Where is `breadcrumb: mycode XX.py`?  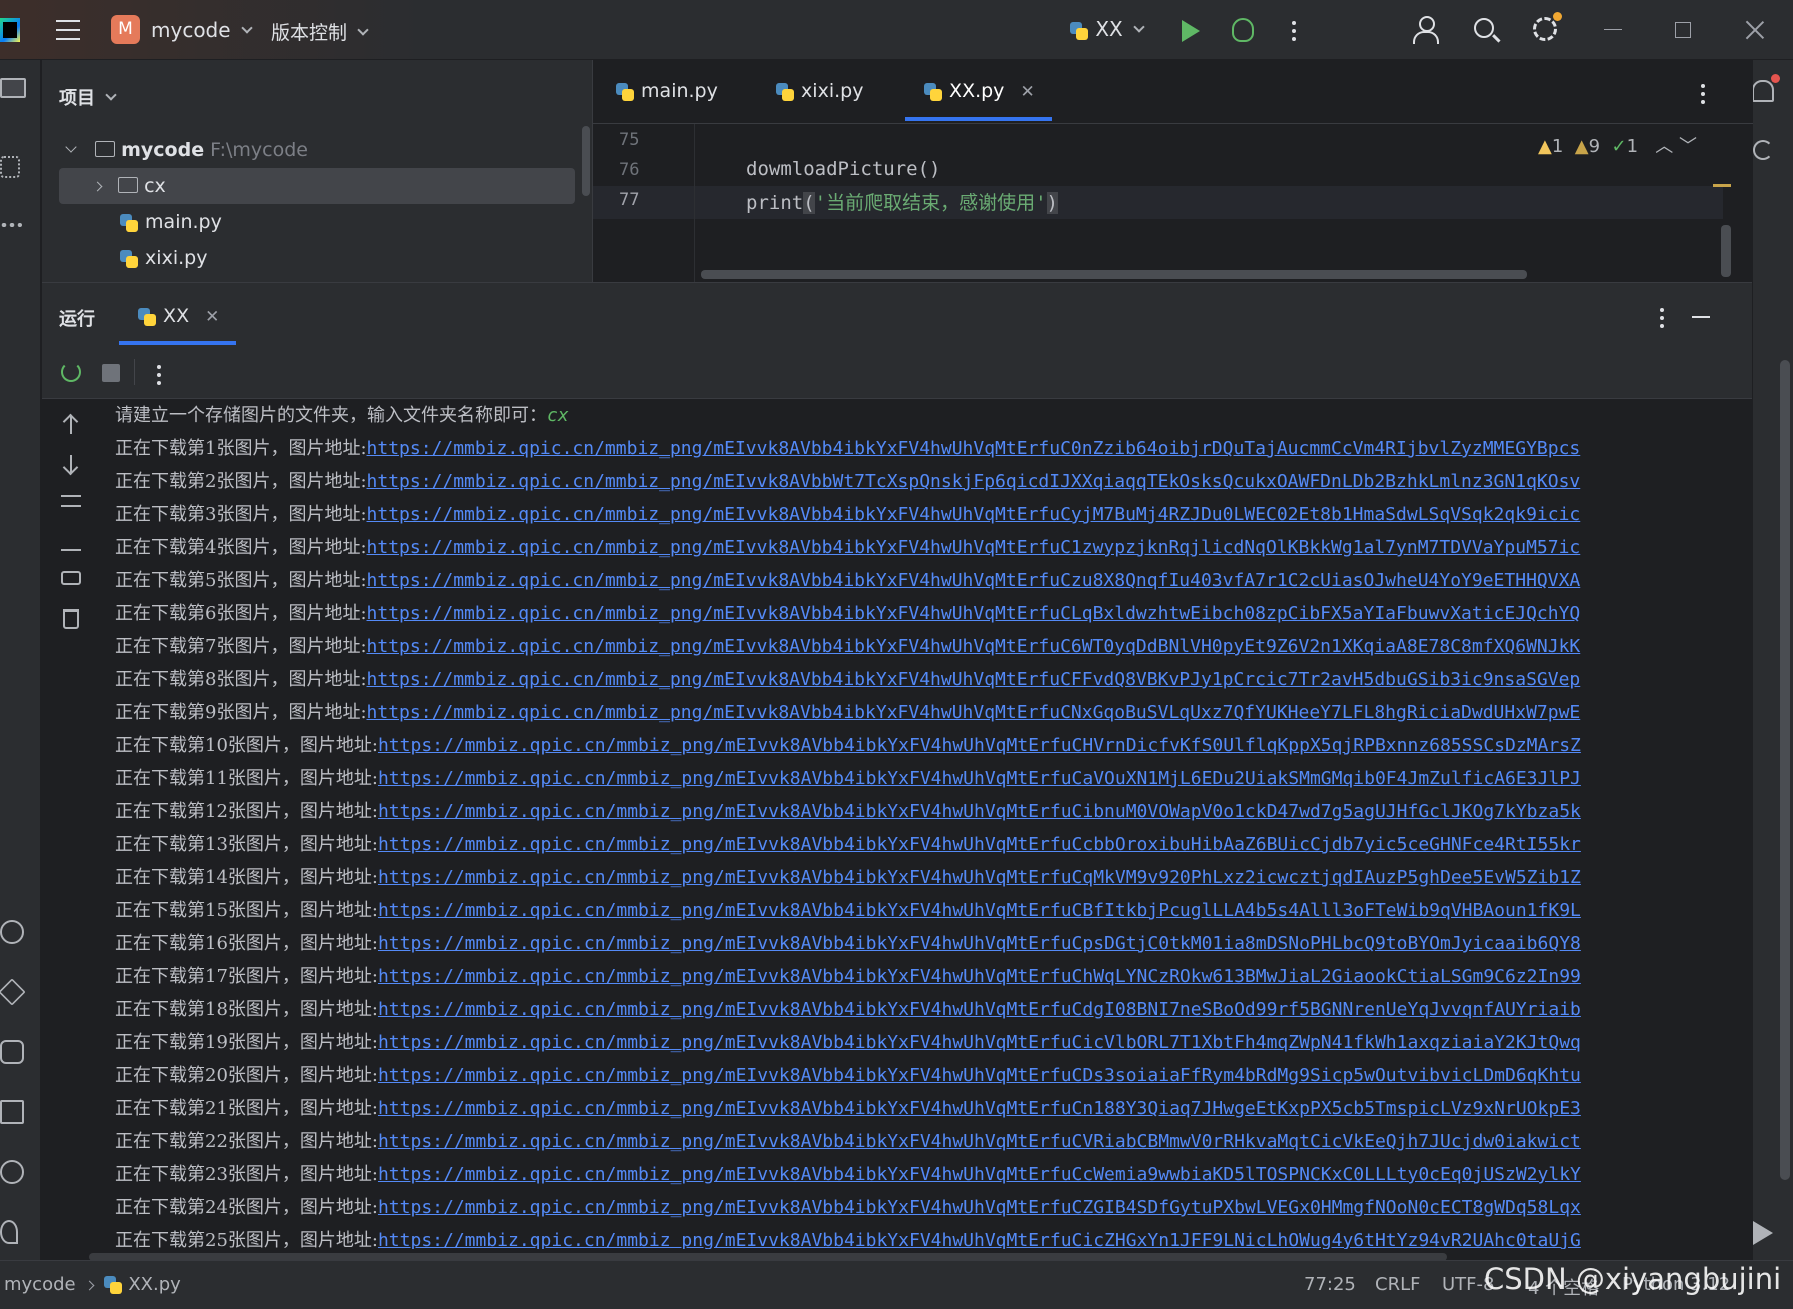 breadcrumb: mycode XX.py is located at coordinates (92, 1284).